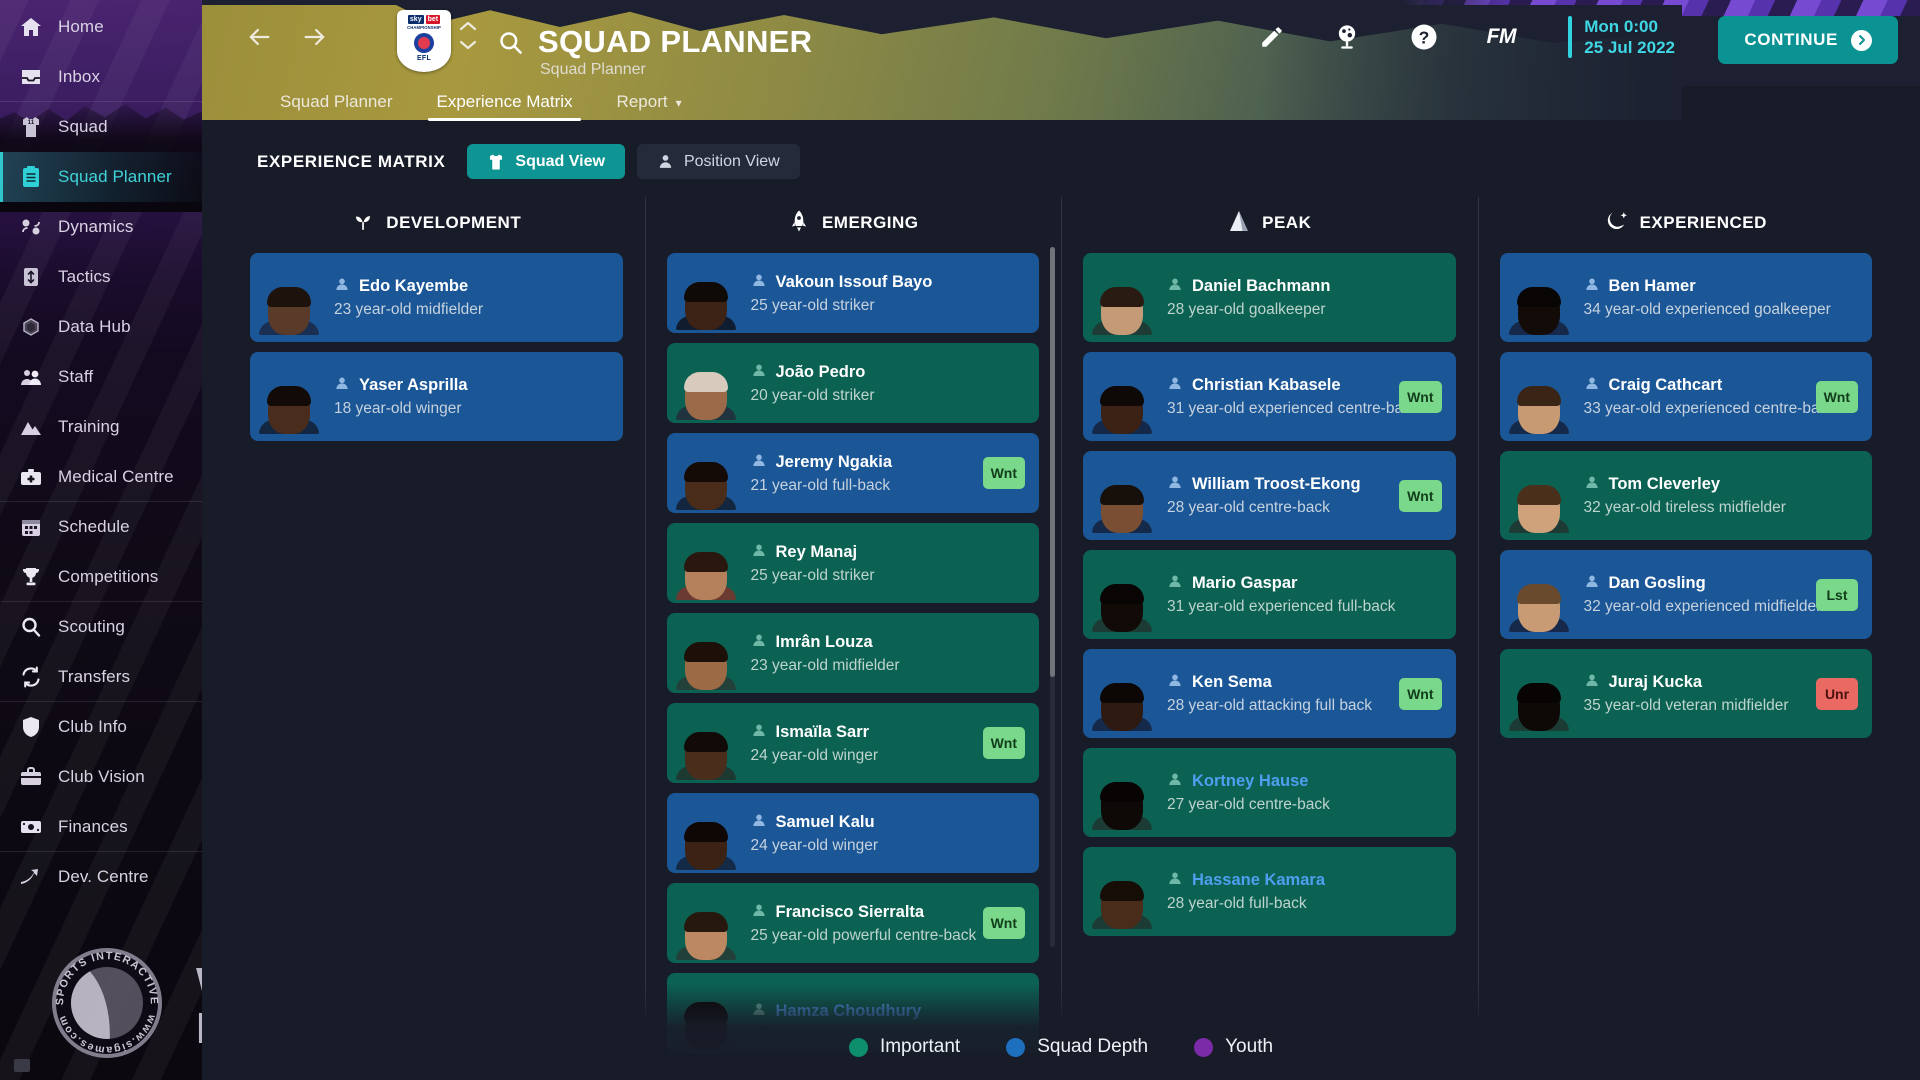  Describe the element at coordinates (468, 45) in the screenshot. I see `chevron-down-icon` at that location.